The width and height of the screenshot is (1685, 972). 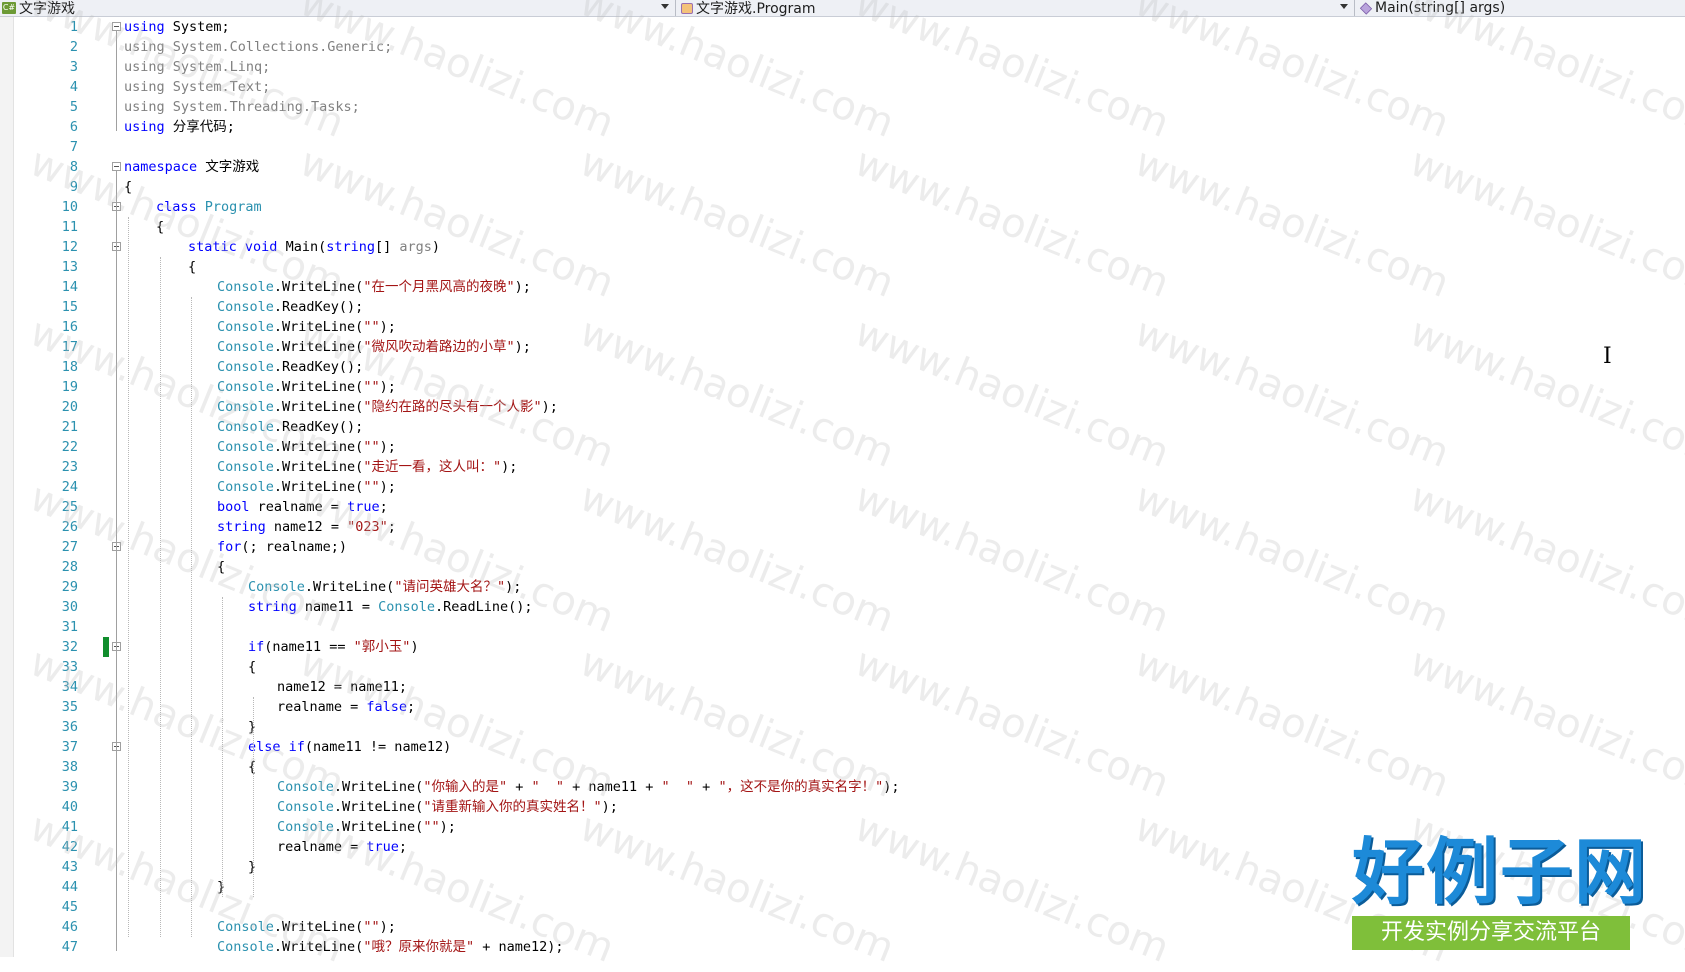 What do you see at coordinates (177, 27) in the screenshot?
I see `code-text: using System;` at bounding box center [177, 27].